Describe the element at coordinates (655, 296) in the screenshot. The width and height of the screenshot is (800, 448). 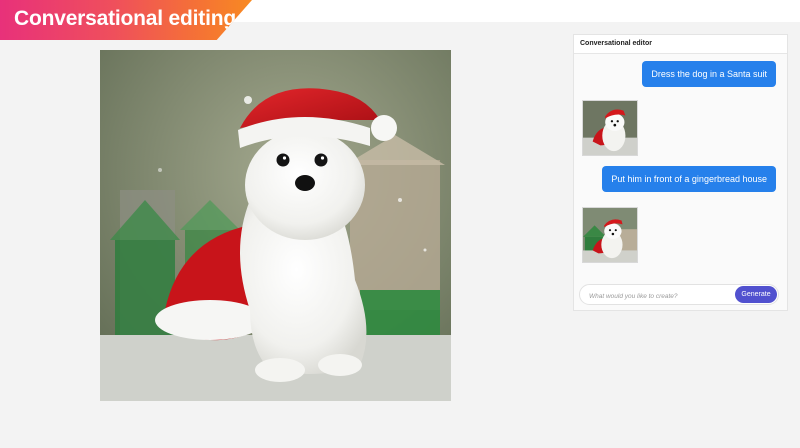
I see `prompt-input` at that location.